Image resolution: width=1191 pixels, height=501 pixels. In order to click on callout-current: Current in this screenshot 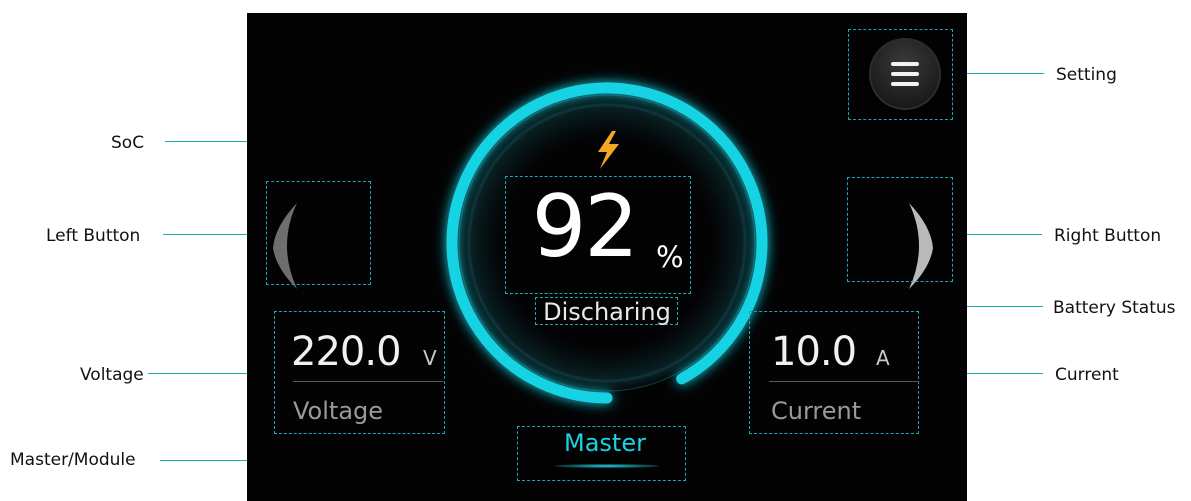, I will do `click(1087, 375)`.